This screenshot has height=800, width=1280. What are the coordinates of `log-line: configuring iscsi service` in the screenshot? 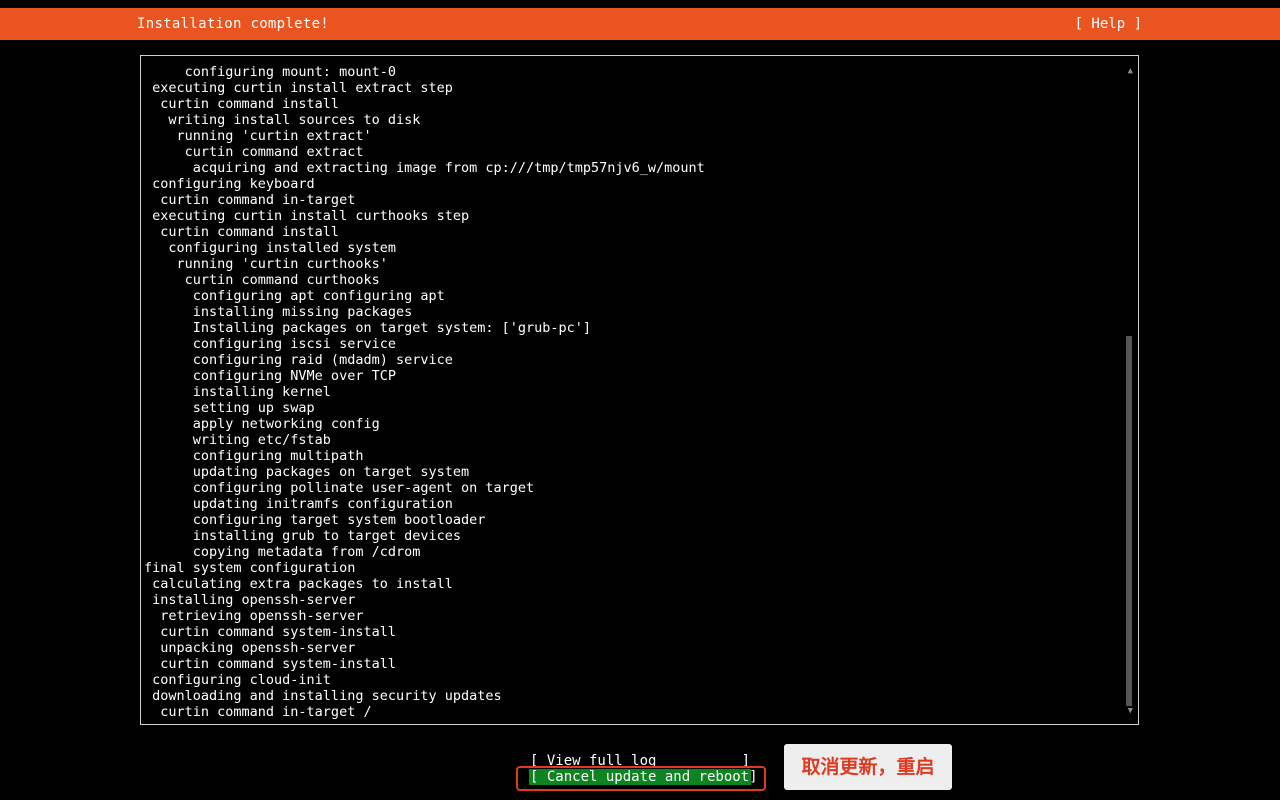 It's located at (270, 344).